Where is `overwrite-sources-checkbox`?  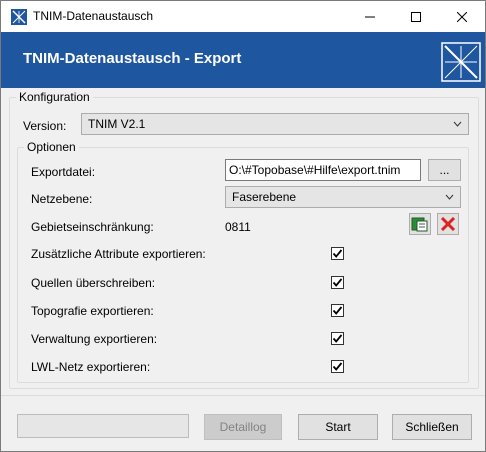
overwrite-sources-checkbox is located at coordinates (337, 282).